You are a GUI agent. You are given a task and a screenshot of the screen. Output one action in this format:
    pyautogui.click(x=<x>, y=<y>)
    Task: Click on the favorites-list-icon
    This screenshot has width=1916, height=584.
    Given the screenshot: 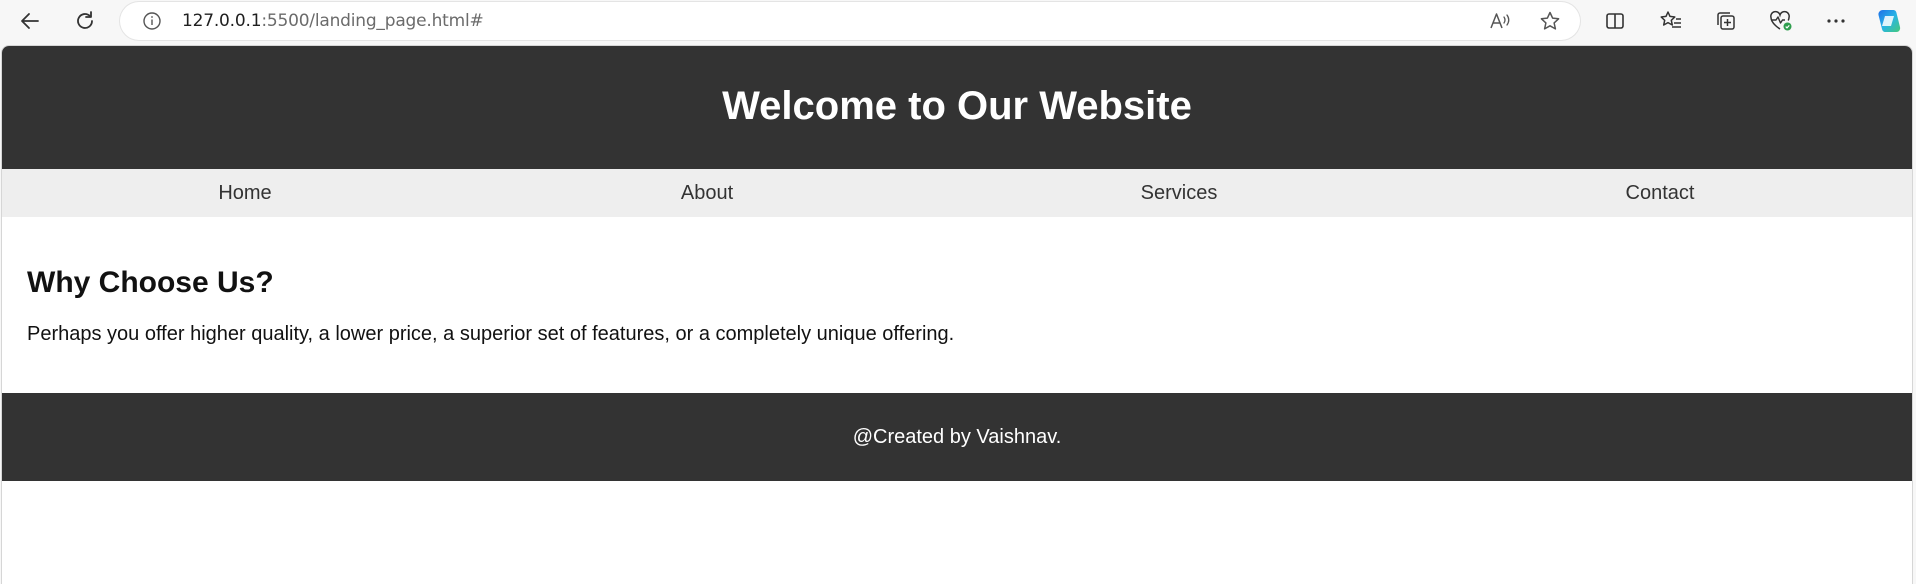 What is the action you would take?
    pyautogui.click(x=1671, y=21)
    